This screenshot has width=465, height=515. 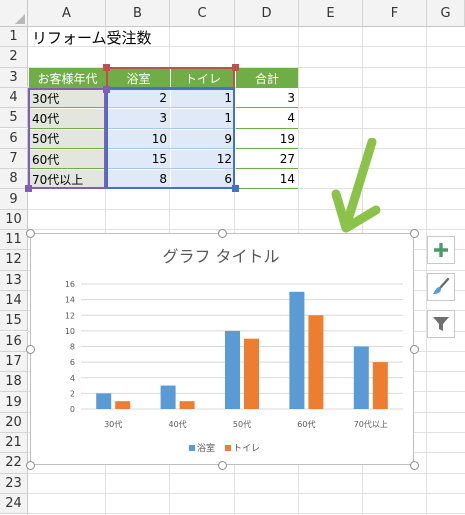 I want to click on row-header-3: 3, so click(x=14, y=77).